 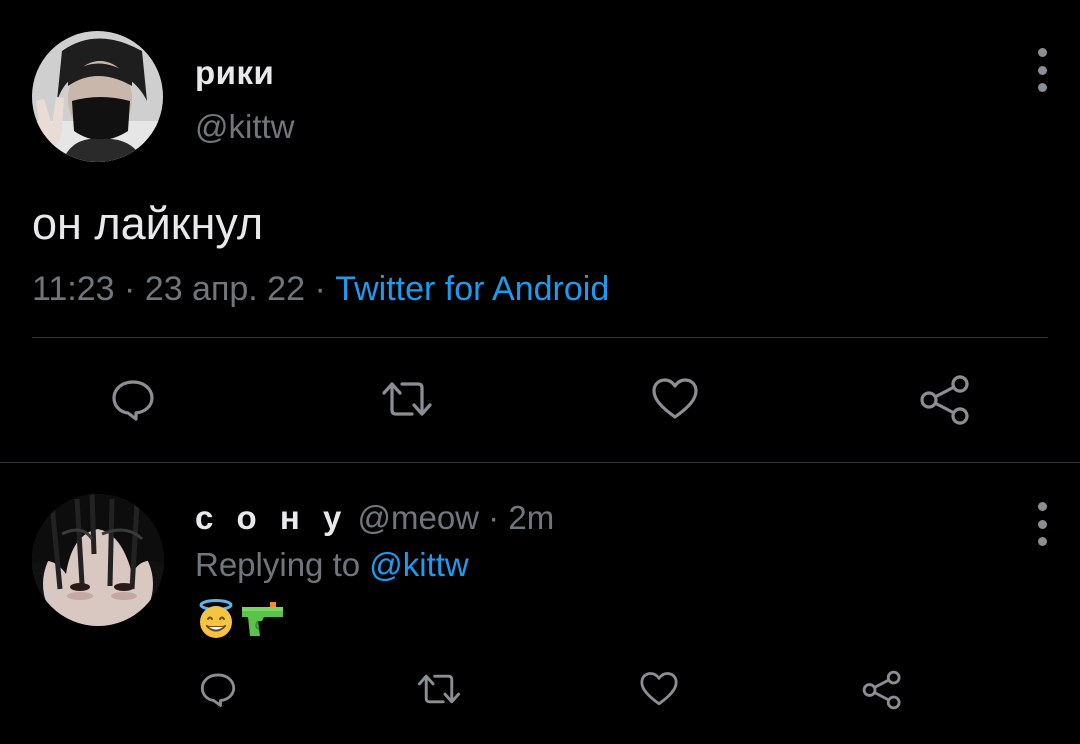 What do you see at coordinates (1042, 524) in the screenshot?
I see `reply-more-button` at bounding box center [1042, 524].